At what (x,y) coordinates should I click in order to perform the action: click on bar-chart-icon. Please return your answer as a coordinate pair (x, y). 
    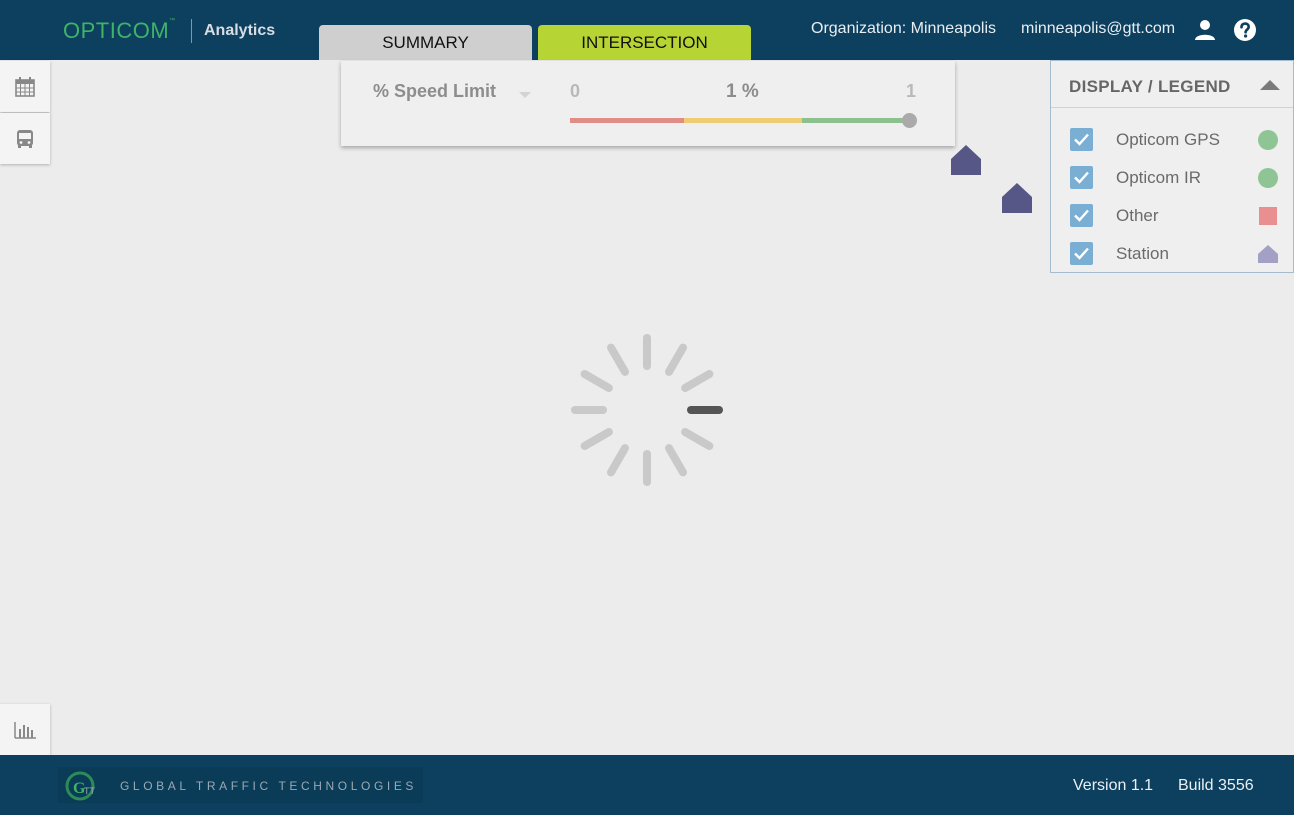
    Looking at the image, I should click on (25, 730).